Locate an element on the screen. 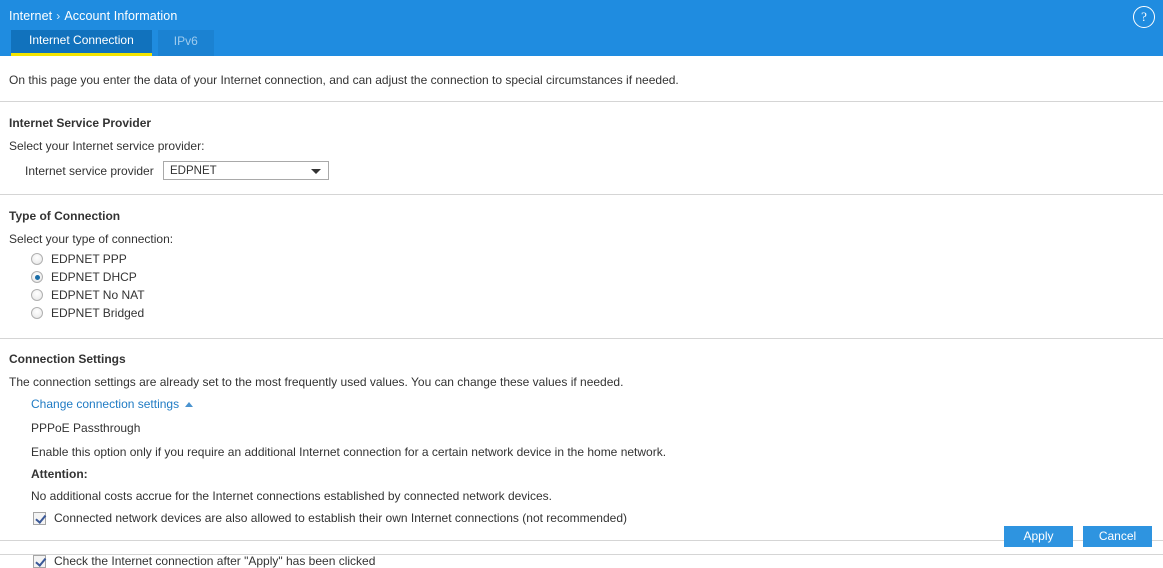  radio-label-edpnet-bridged: EDPNET Bridged is located at coordinates (98, 313).